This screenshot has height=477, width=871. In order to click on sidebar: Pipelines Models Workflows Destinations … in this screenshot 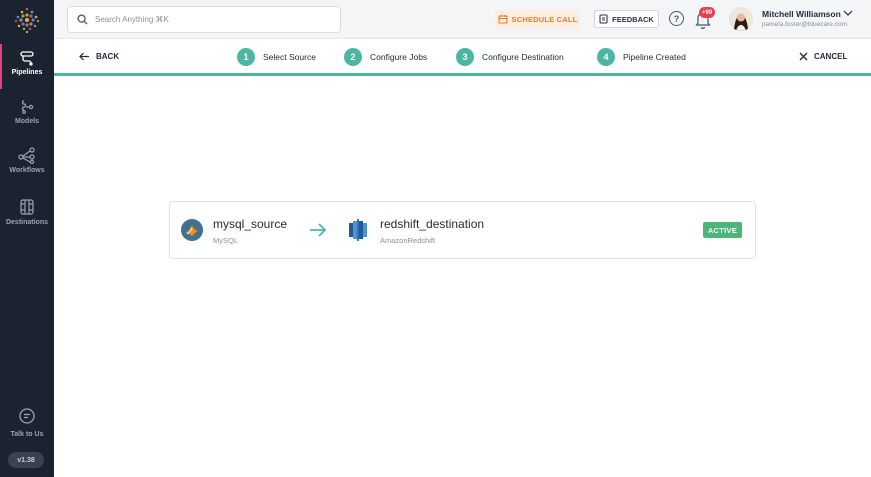, I will do `click(27, 238)`.